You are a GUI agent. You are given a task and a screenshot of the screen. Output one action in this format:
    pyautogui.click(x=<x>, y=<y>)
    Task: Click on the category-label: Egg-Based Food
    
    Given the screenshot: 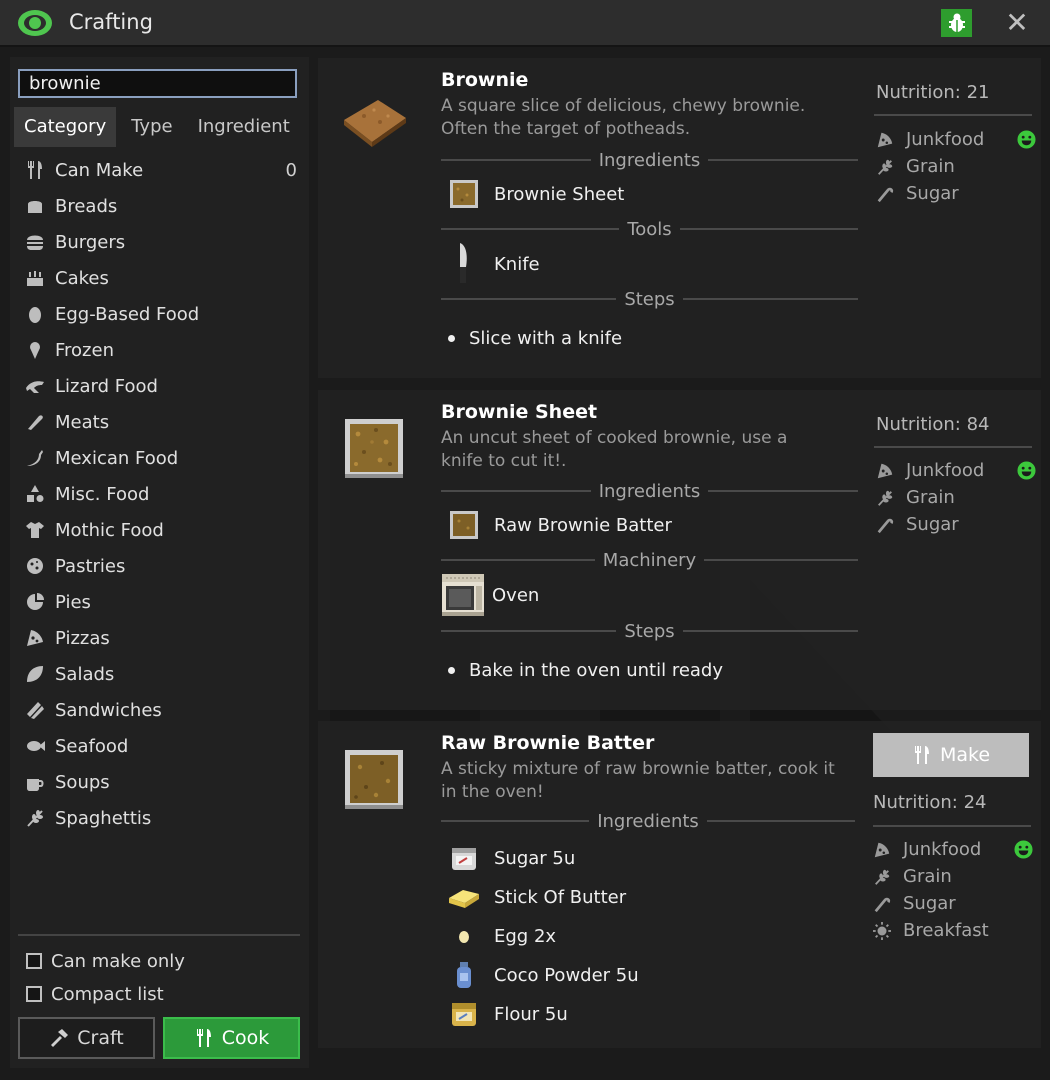 What is the action you would take?
    pyautogui.click(x=127, y=314)
    